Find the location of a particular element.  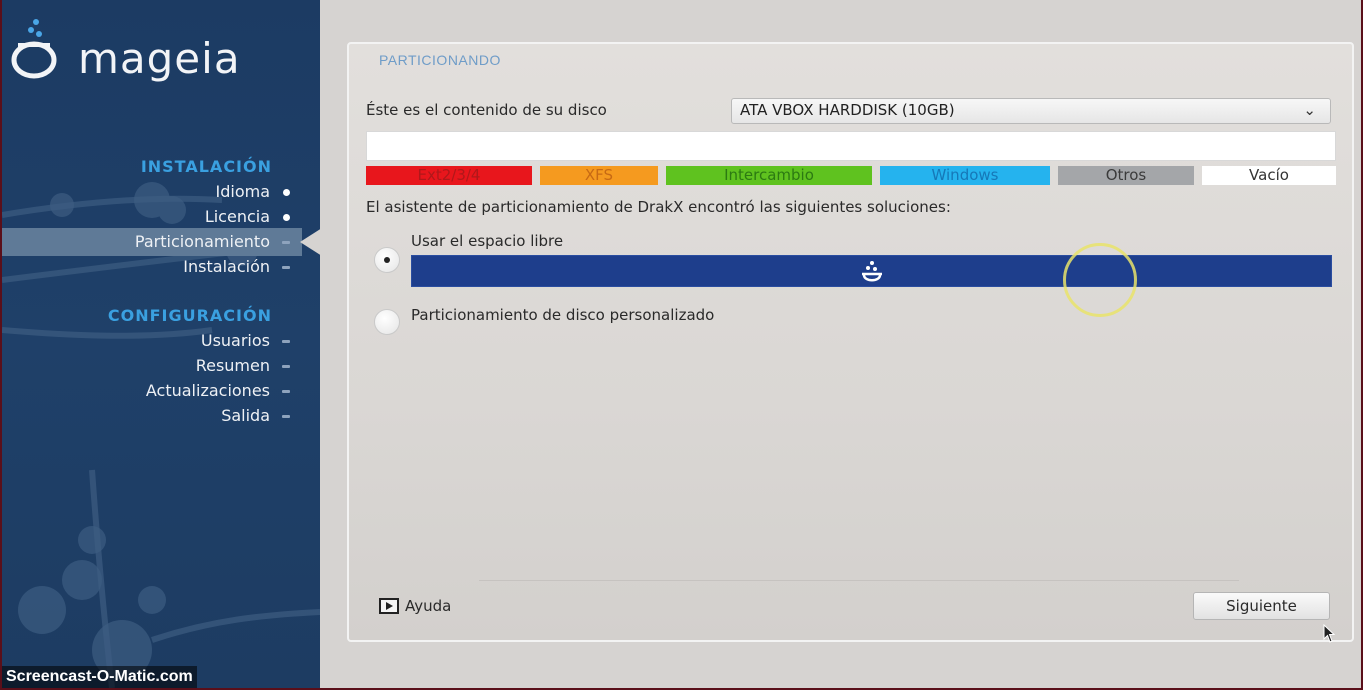

option-free-space-label: Usar el espacio libre is located at coordinates (487, 241).